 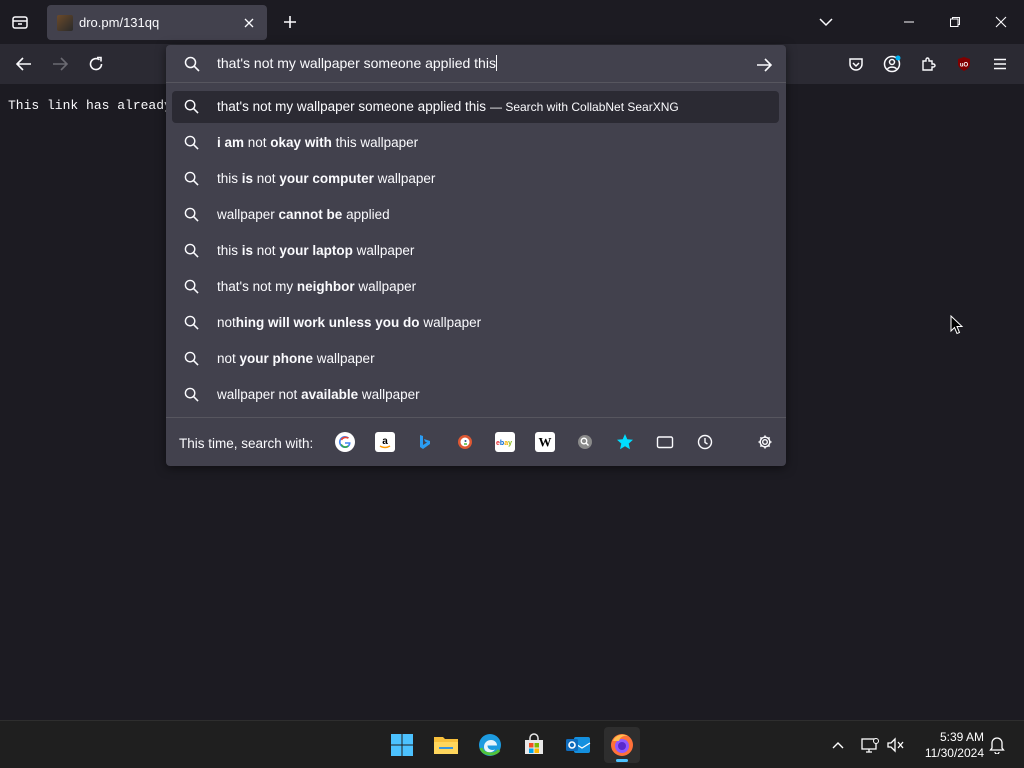 I want to click on ublock-origin-button: uO, so click(x=964, y=64).